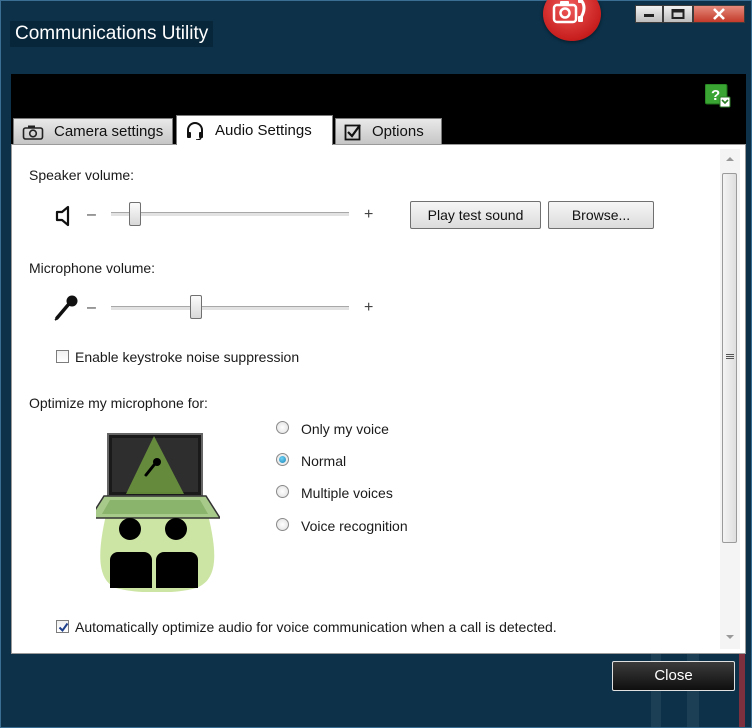 Image resolution: width=752 pixels, height=728 pixels. I want to click on close-icon, so click(719, 14).